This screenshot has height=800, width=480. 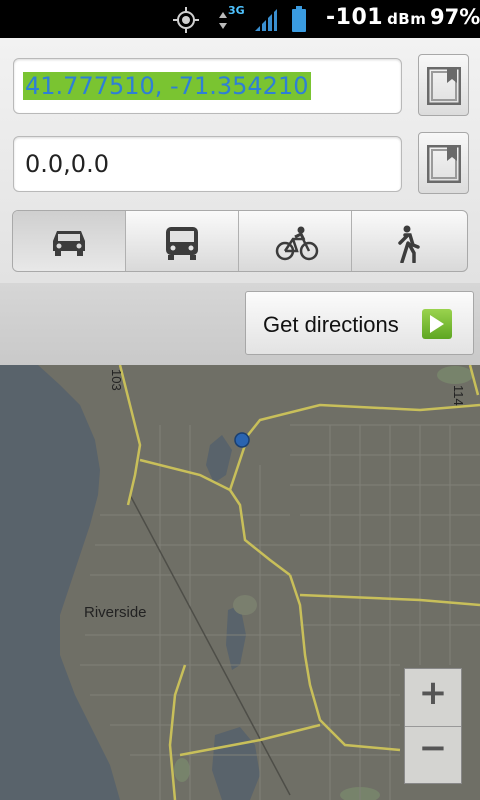 I want to click on travel-mode-selector, so click(x=240, y=241).